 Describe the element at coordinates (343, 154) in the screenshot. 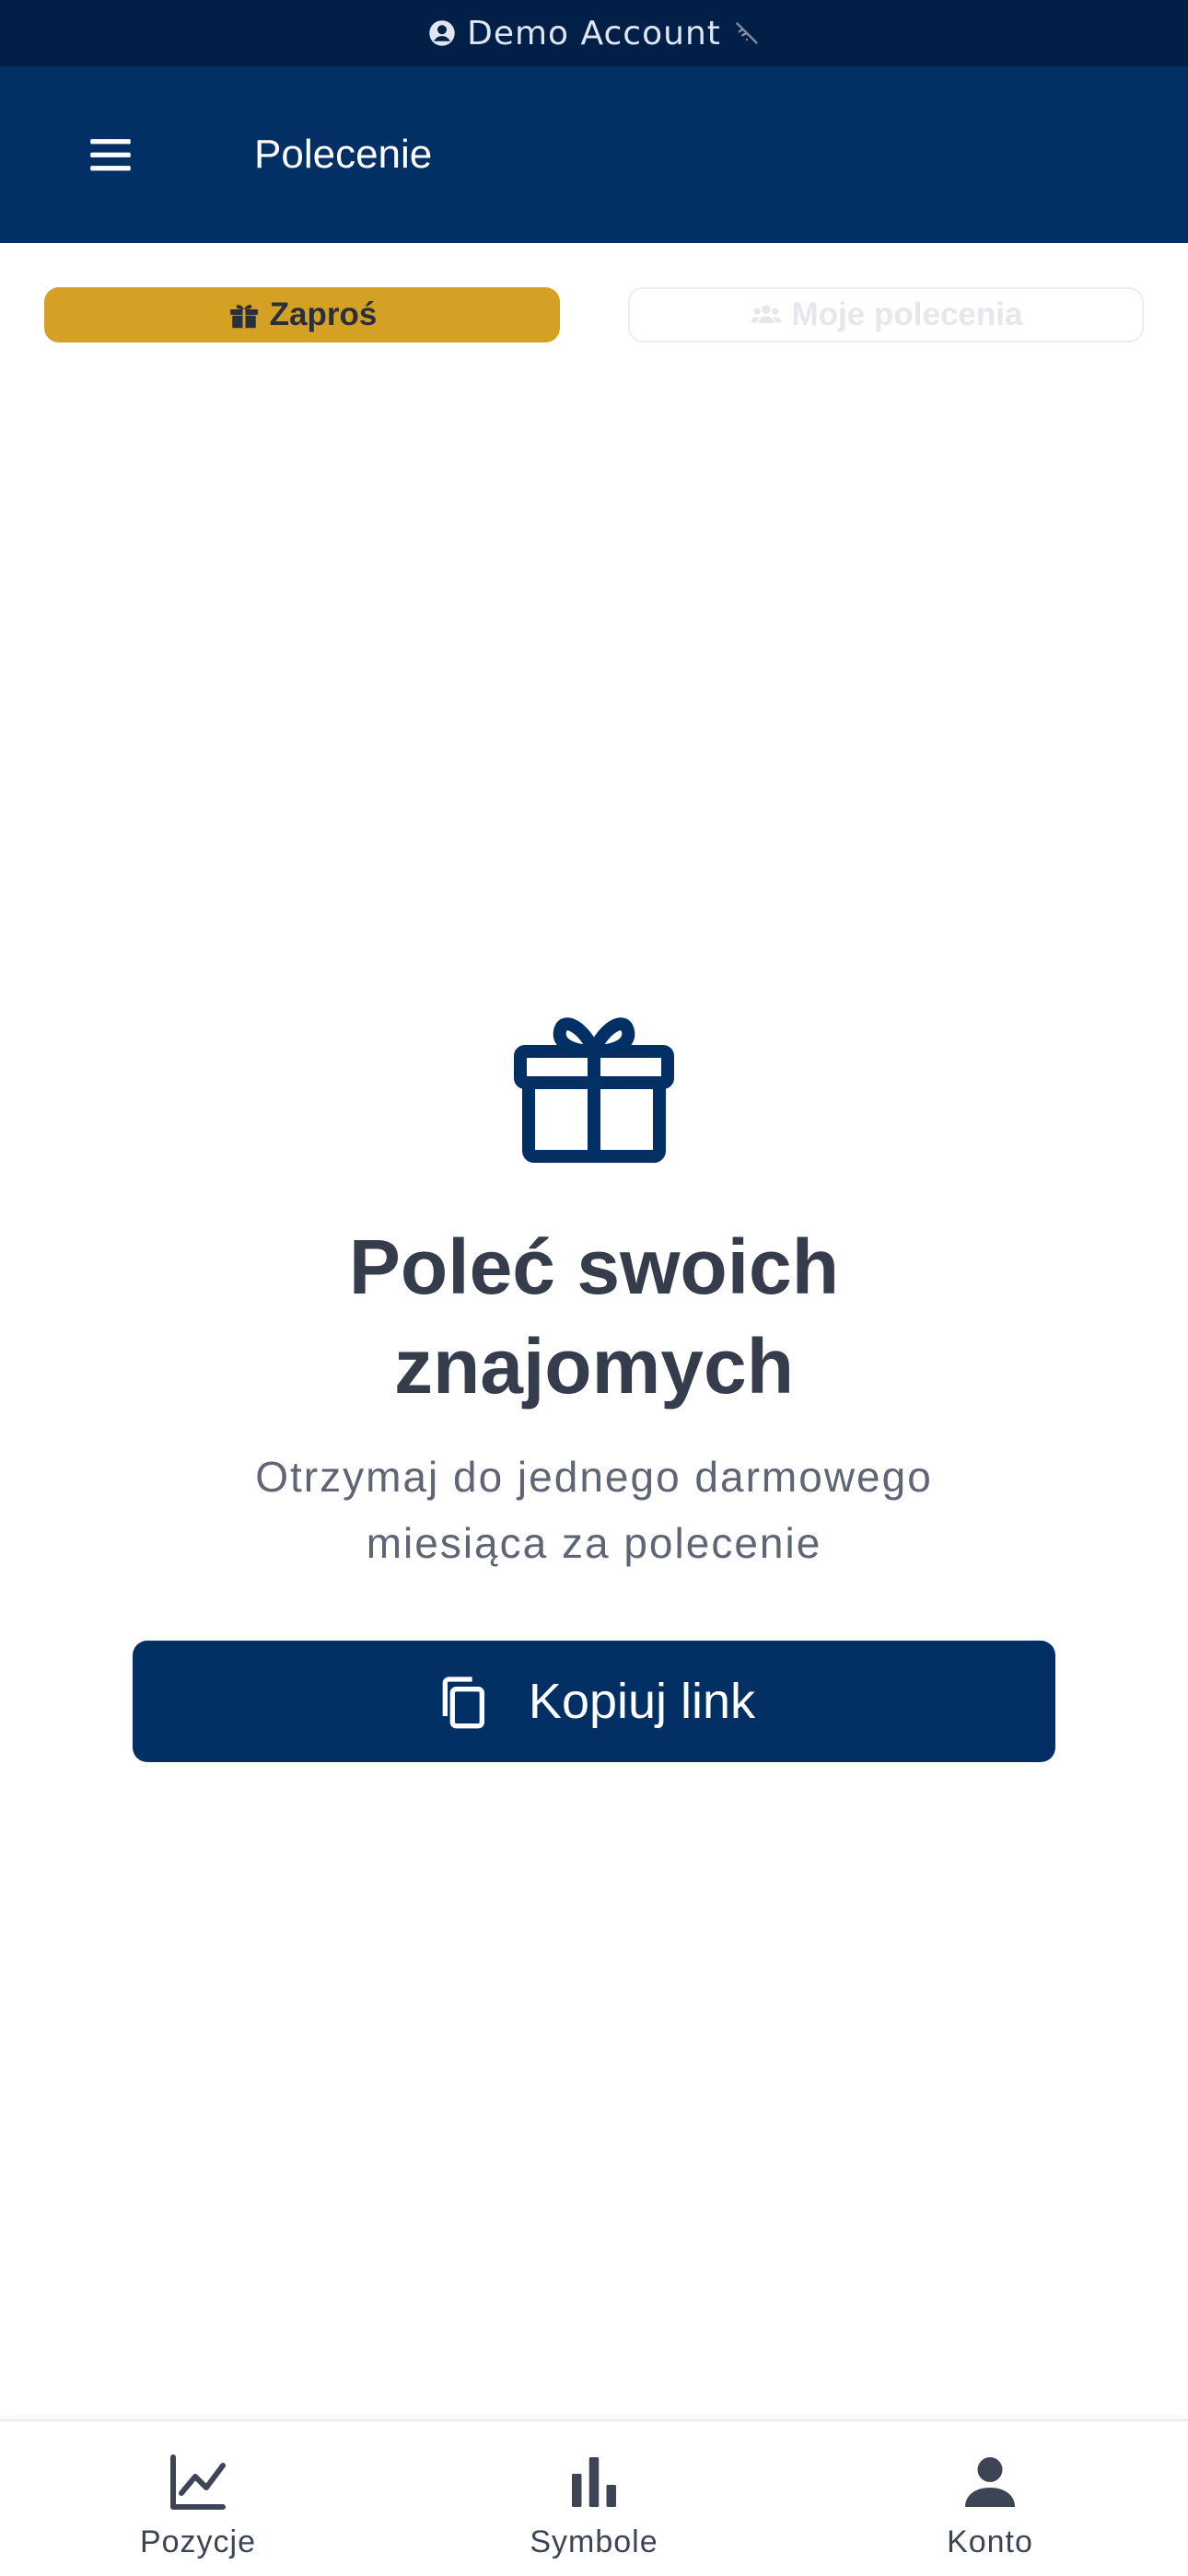

I see `page-title: Polecenie` at that location.